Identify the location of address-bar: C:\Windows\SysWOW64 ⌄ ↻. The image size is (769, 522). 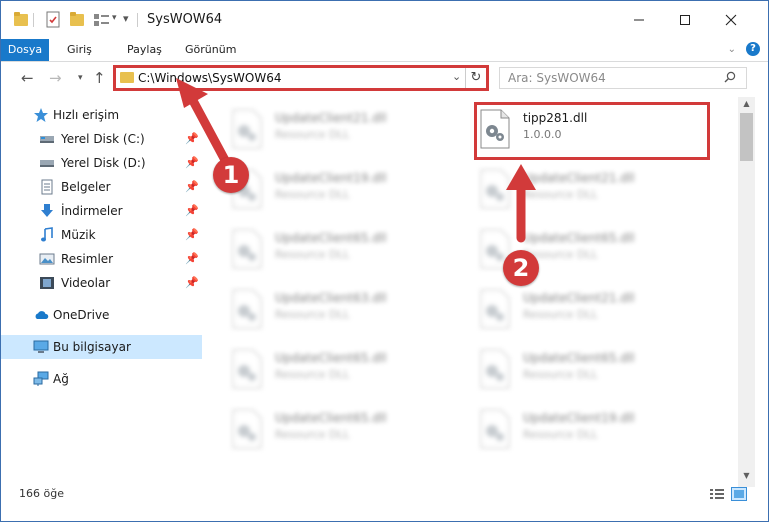
(301, 78).